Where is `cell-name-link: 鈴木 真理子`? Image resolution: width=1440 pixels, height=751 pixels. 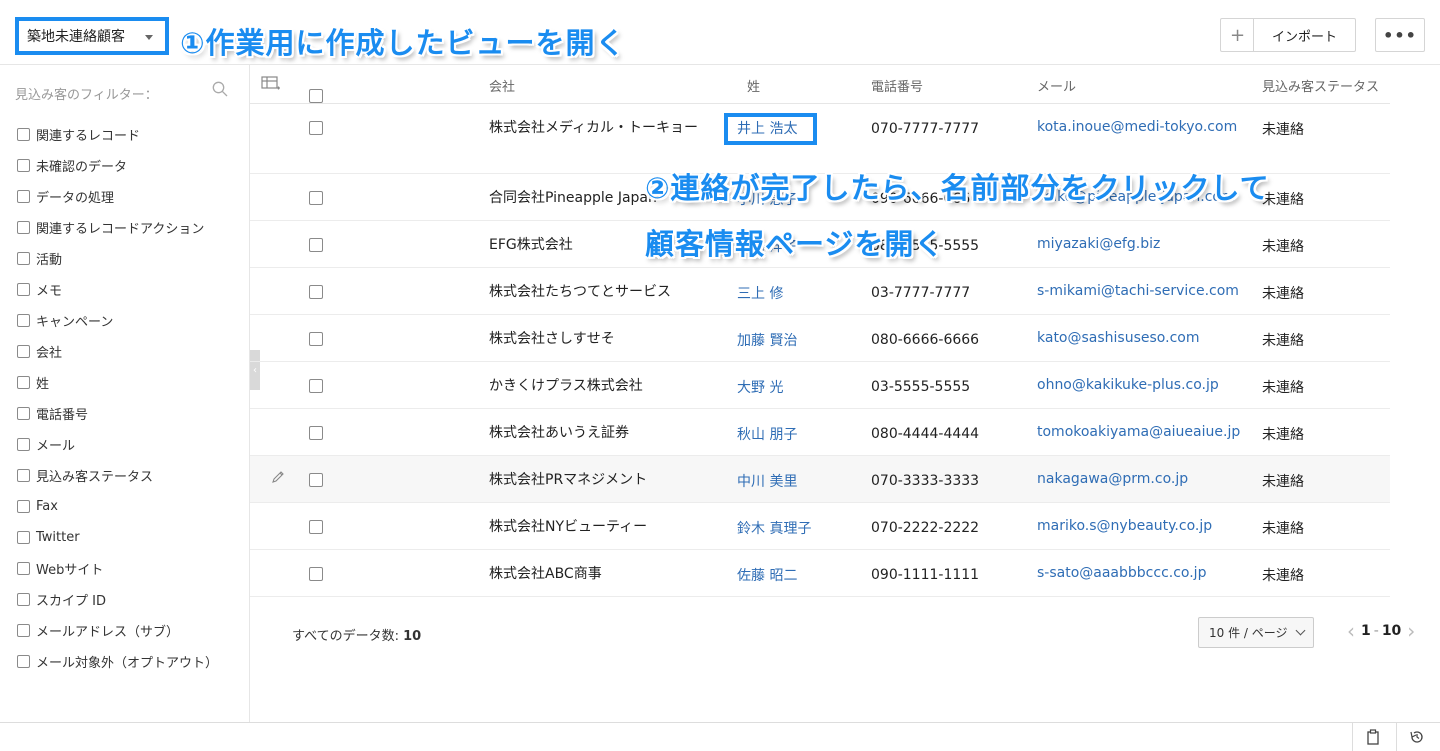 cell-name-link: 鈴木 真理子 is located at coordinates (774, 528).